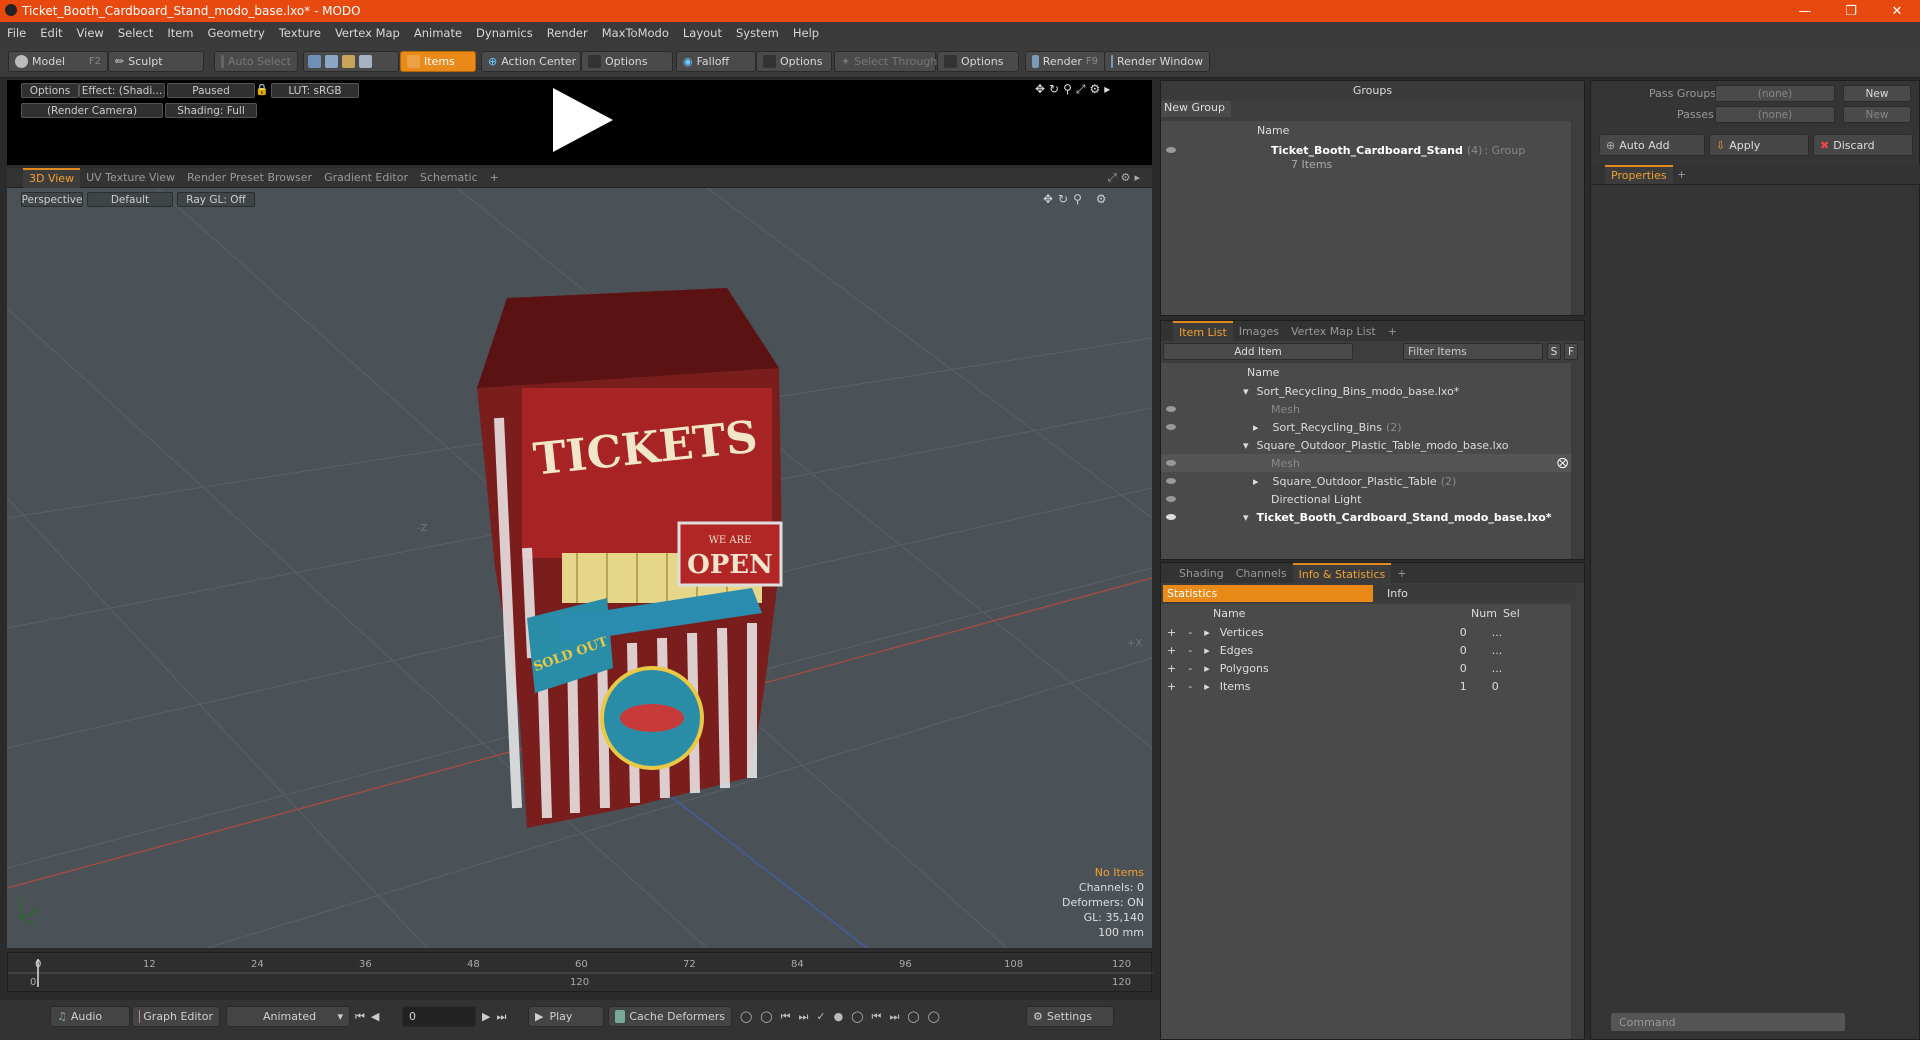 This screenshot has height=1040, width=1920. Describe the element at coordinates (757, 33) in the screenshot. I see `menu-system: System` at that location.